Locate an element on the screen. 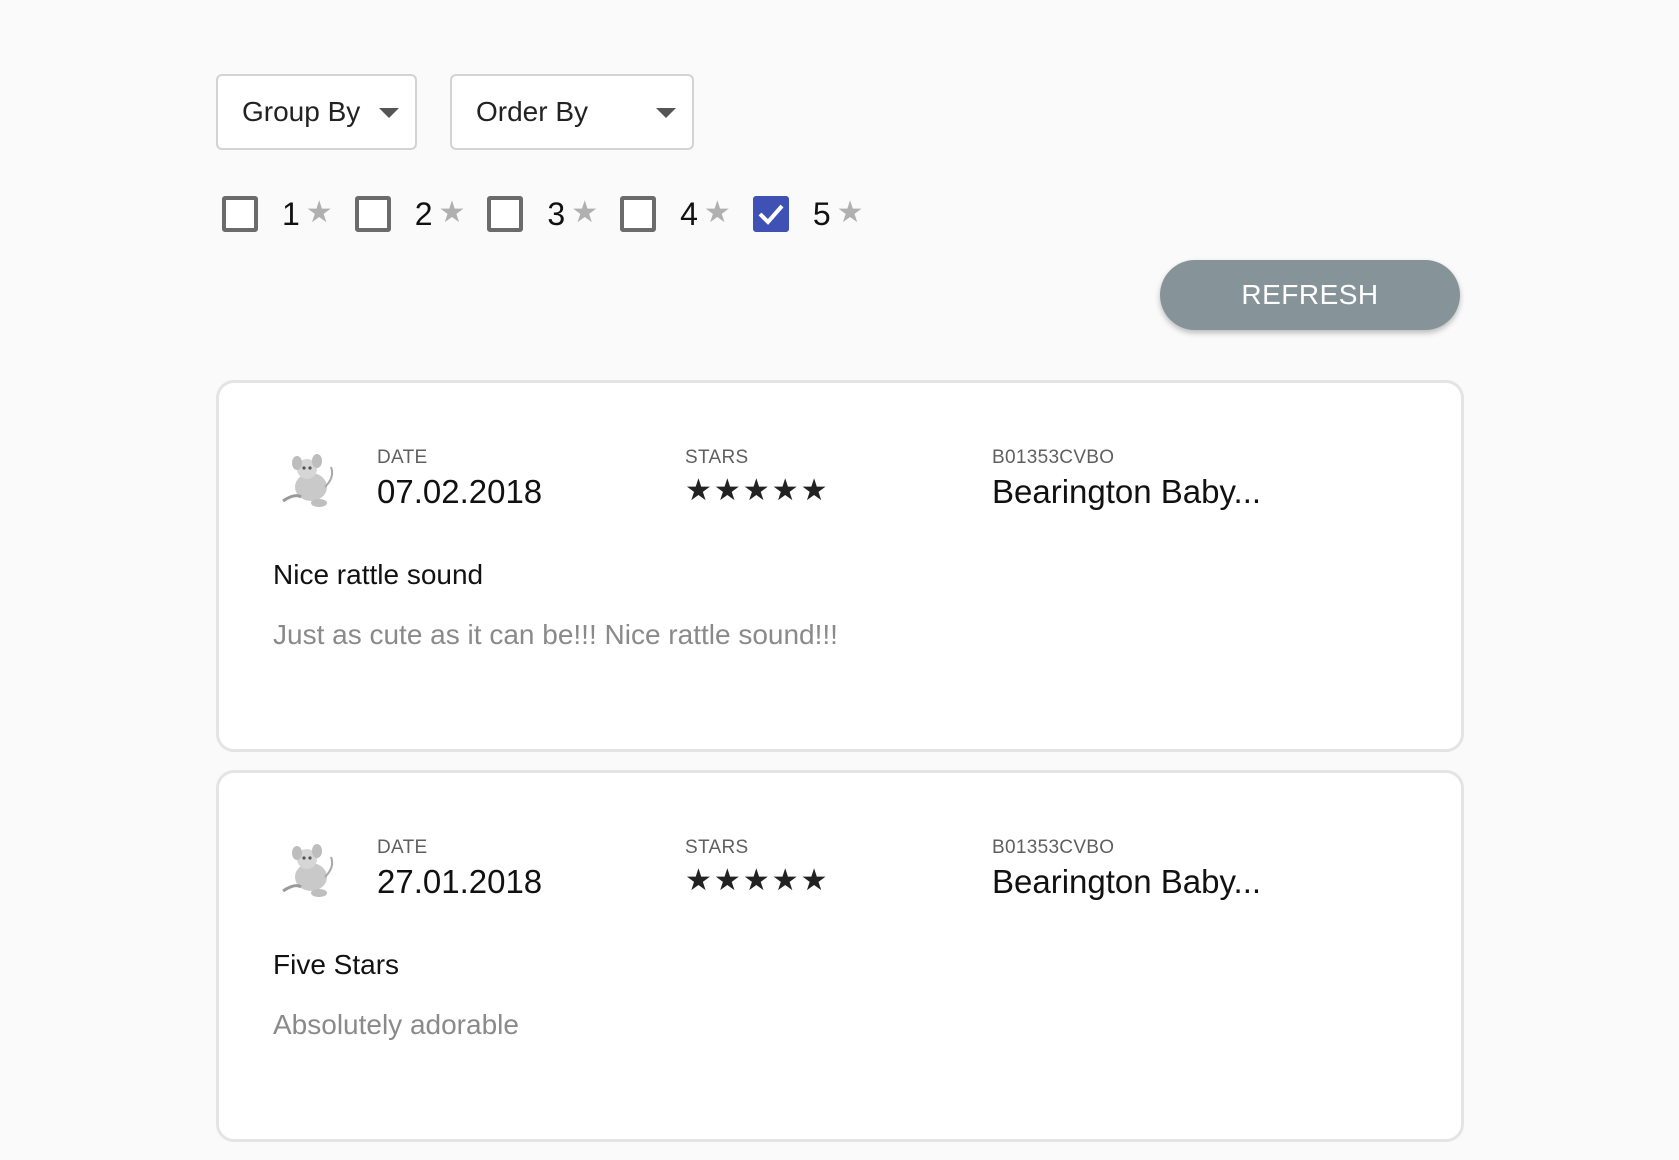 The image size is (1679, 1160). star-rating-filter: 1 ★ 2 ★ 3 ★ 4 ★ 5 ★ is located at coordinates (842, 214).